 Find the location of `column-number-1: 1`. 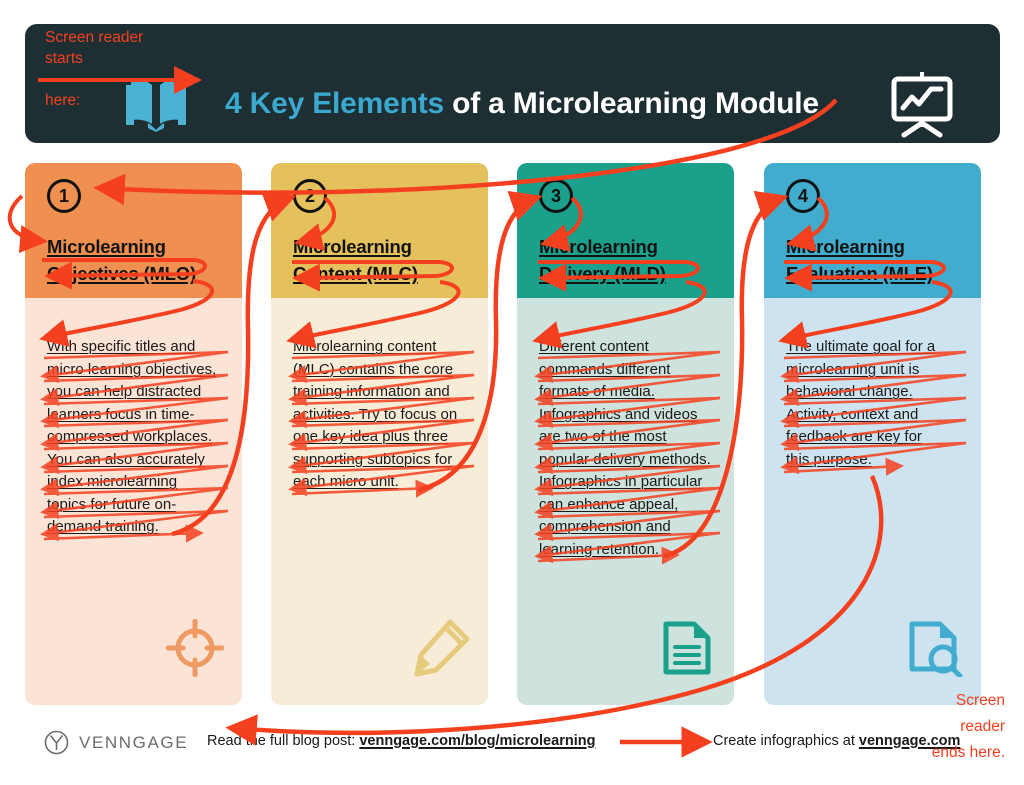

column-number-1: 1 is located at coordinates (64, 196).